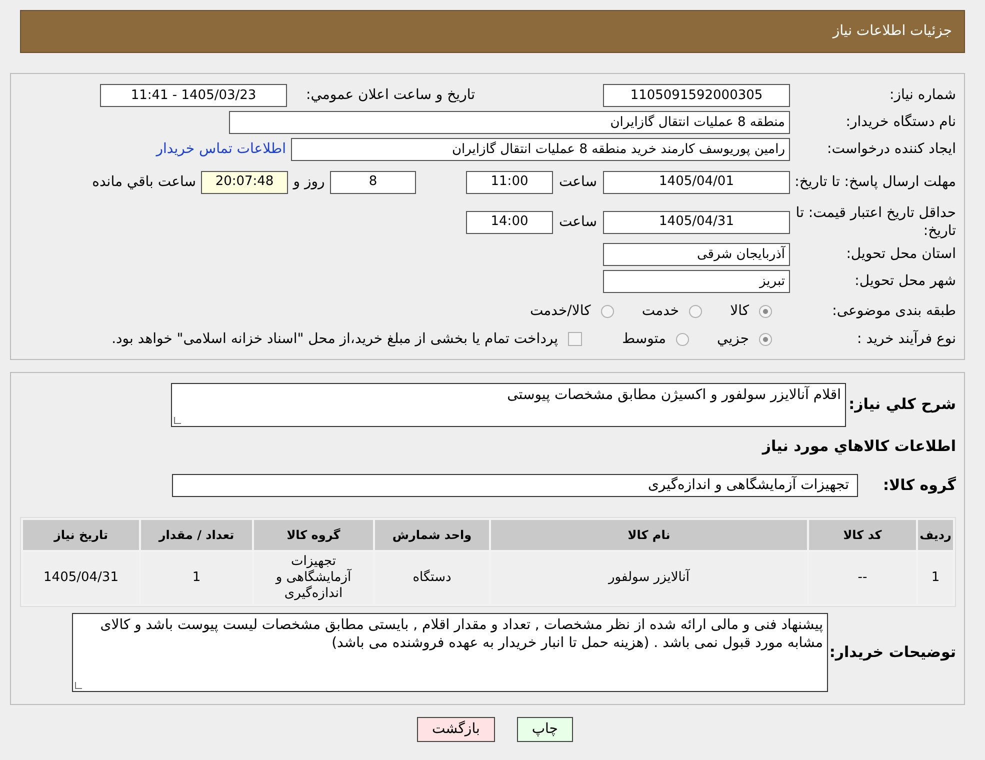 This screenshot has width=985, height=760. What do you see at coordinates (893, 311) in the screenshot?
I see `field-label: طبقه بندی موضوعی:` at bounding box center [893, 311].